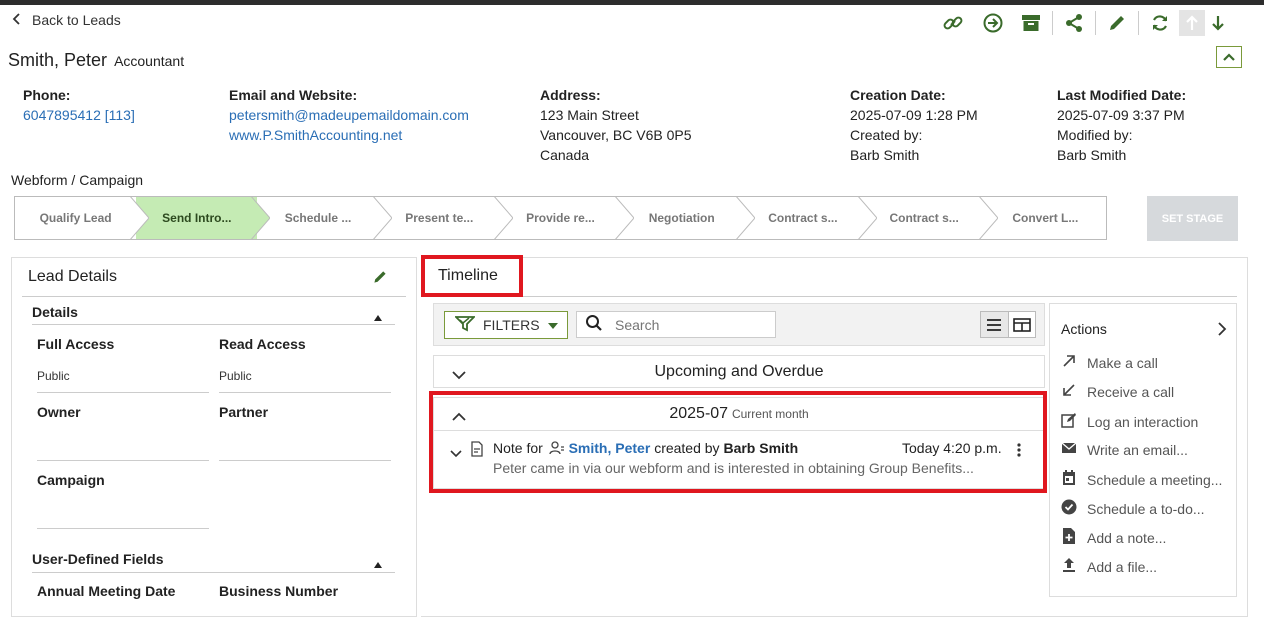 This screenshot has width=1264, height=617. I want to click on receive-call-arrow-icon, so click(1069, 391).